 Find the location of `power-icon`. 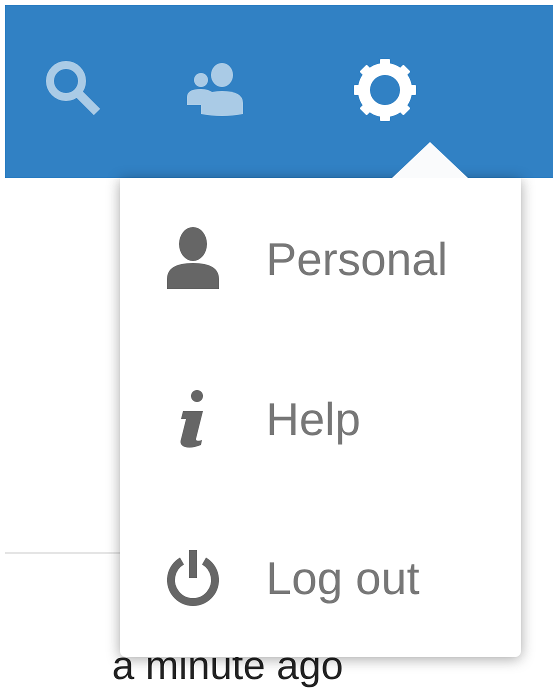

power-icon is located at coordinates (193, 578).